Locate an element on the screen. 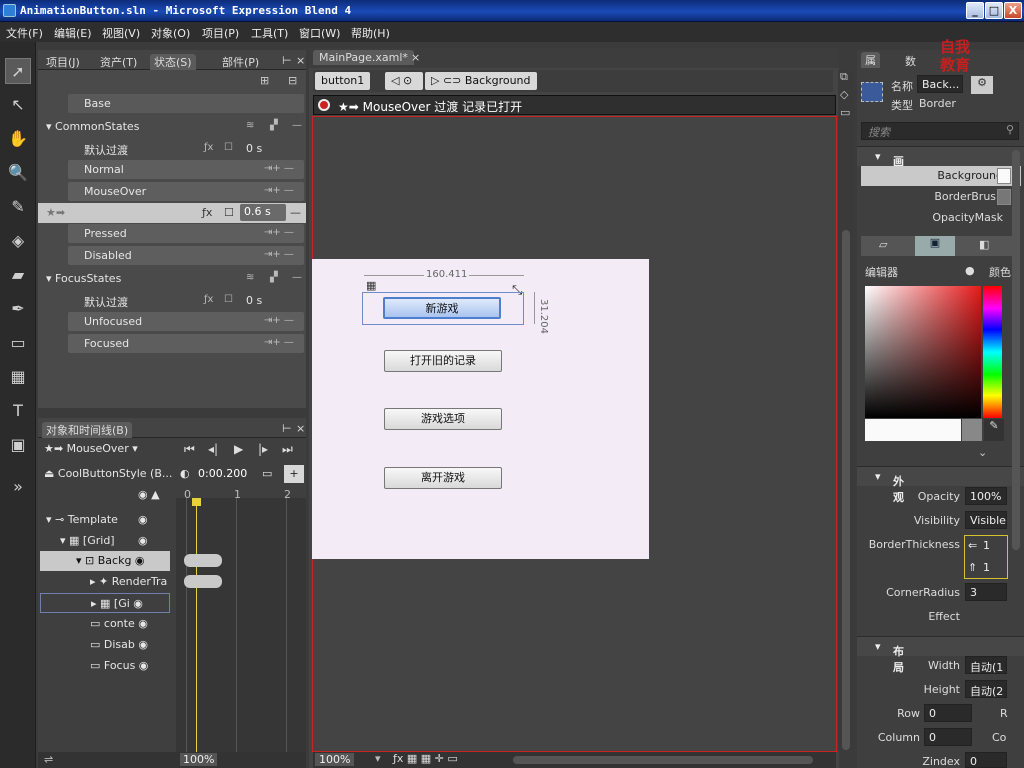 The height and width of the screenshot is (768, 1024). menu-file: 文件(F) is located at coordinates (24, 33).